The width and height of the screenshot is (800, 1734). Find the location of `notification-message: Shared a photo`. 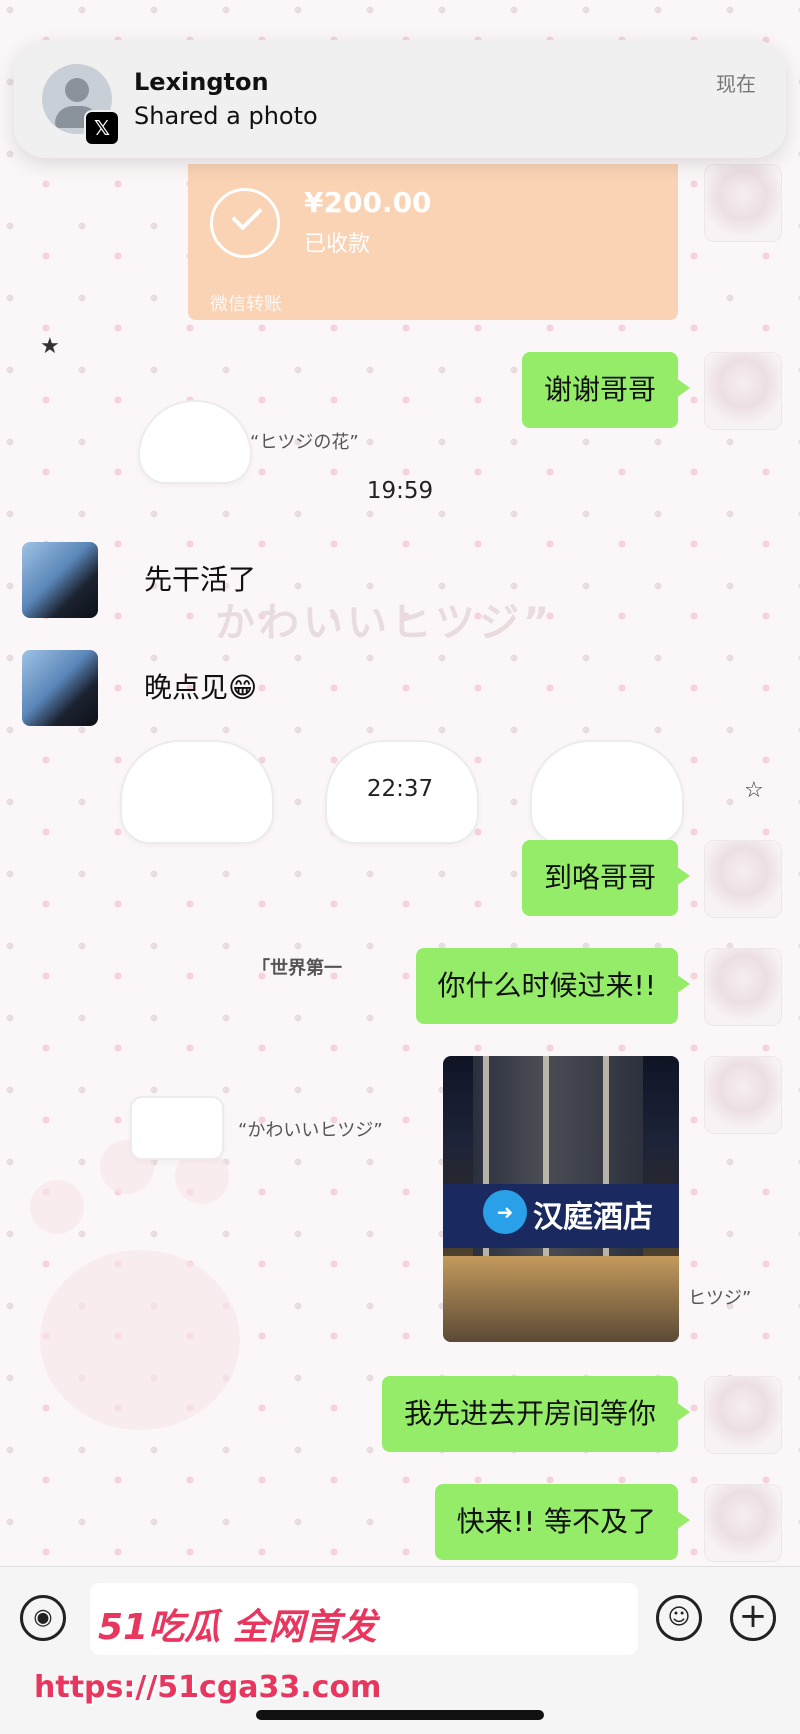

notification-message: Shared a photo is located at coordinates (226, 116).